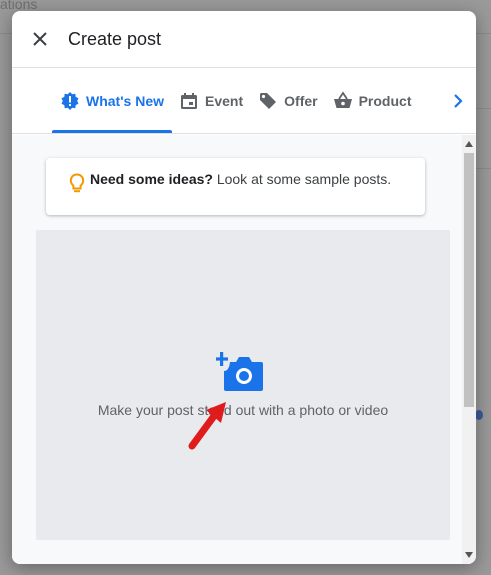 Image resolution: width=491 pixels, height=575 pixels. Describe the element at coordinates (224, 100) in the screenshot. I see `tab-label: Event` at that location.